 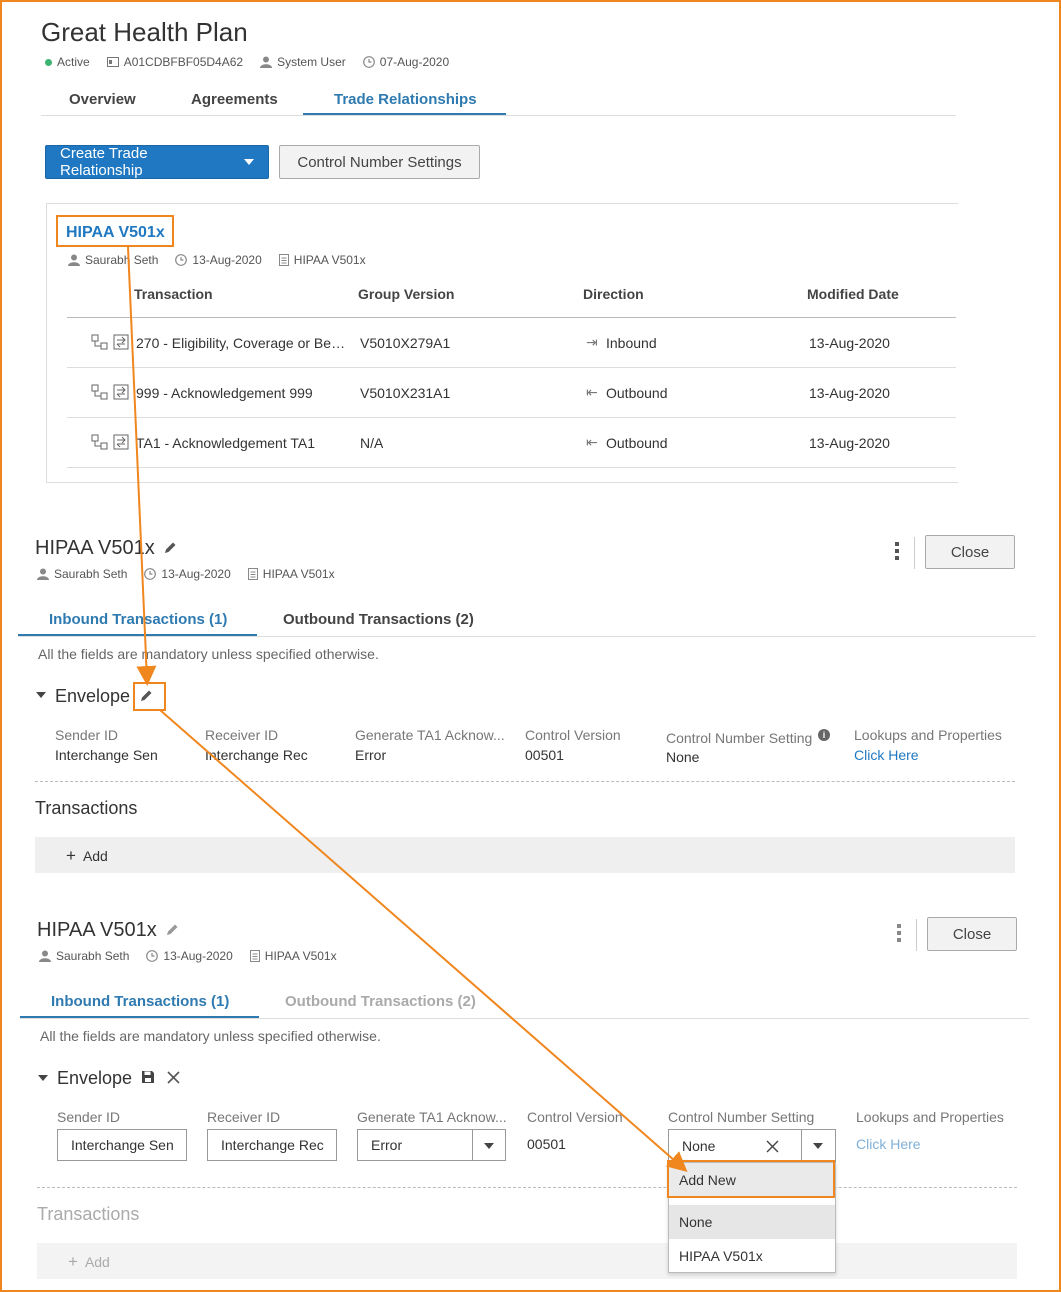 I want to click on ta1-value: Error, so click(x=371, y=755).